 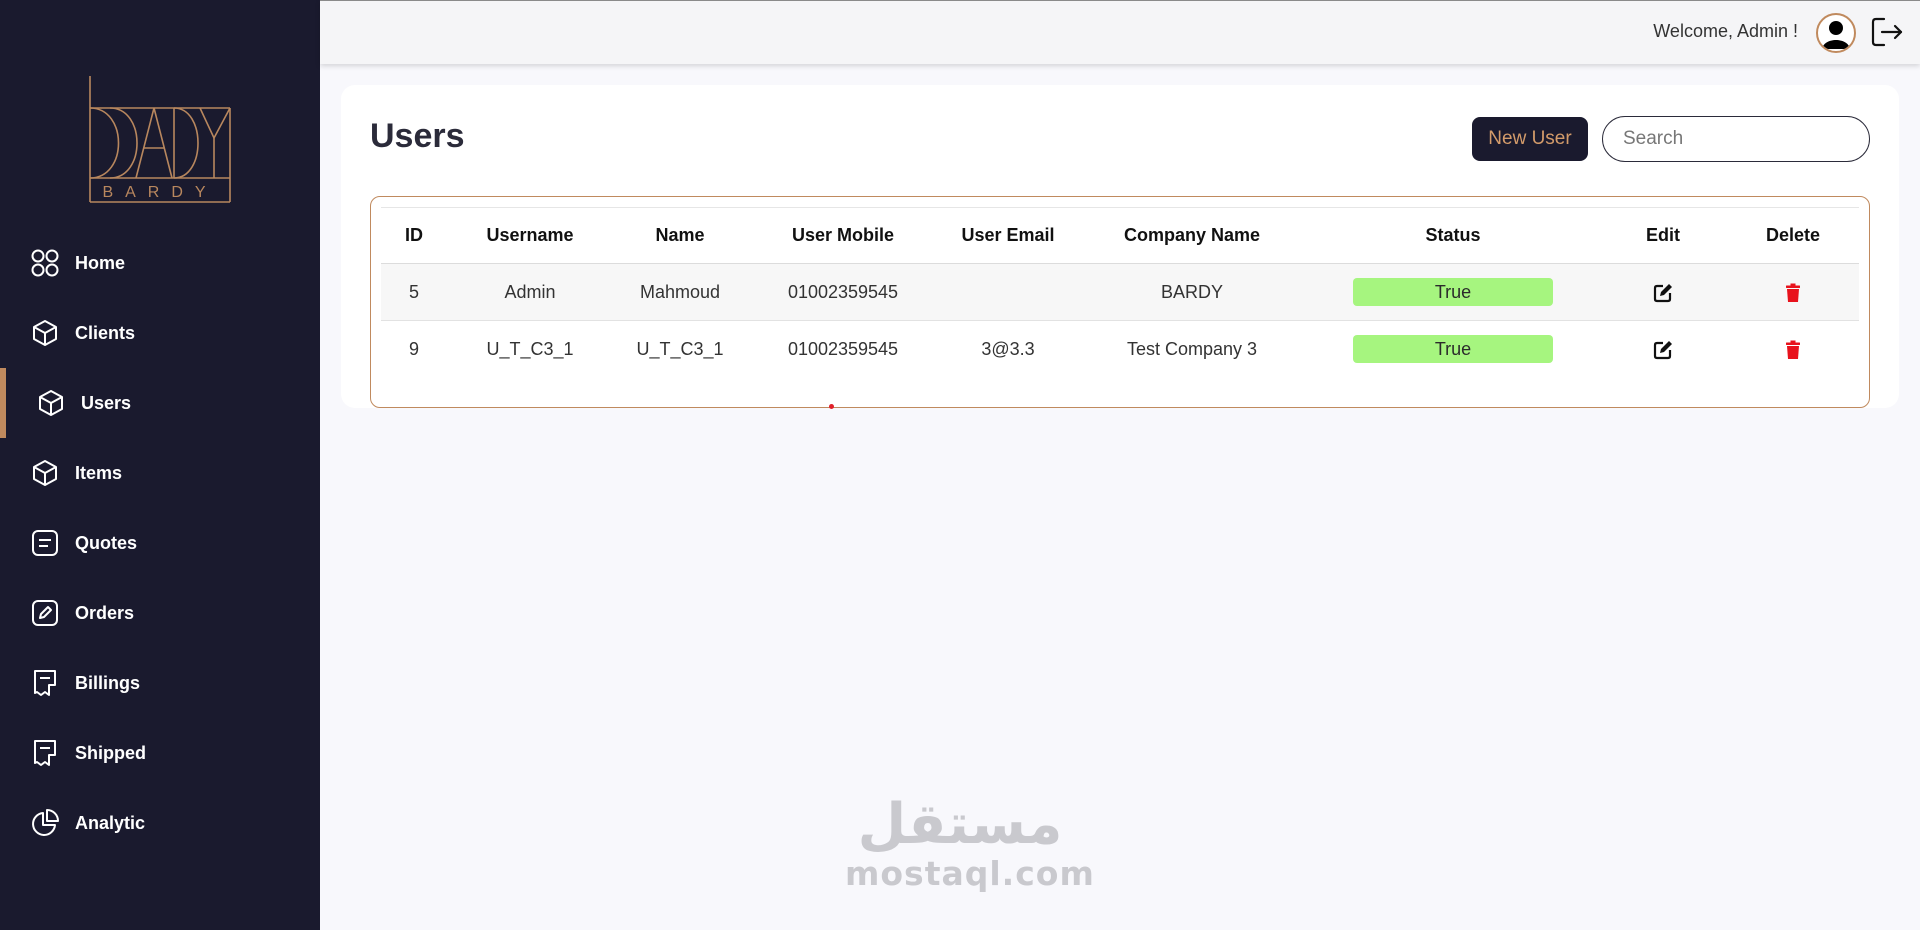 I want to click on sidebar-item-quotes: Quotes, so click(x=160, y=543).